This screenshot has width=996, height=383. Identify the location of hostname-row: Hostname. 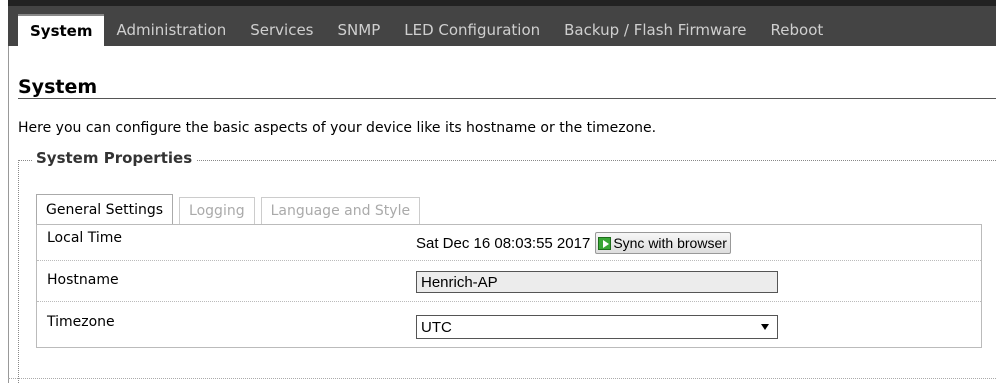
(509, 281).